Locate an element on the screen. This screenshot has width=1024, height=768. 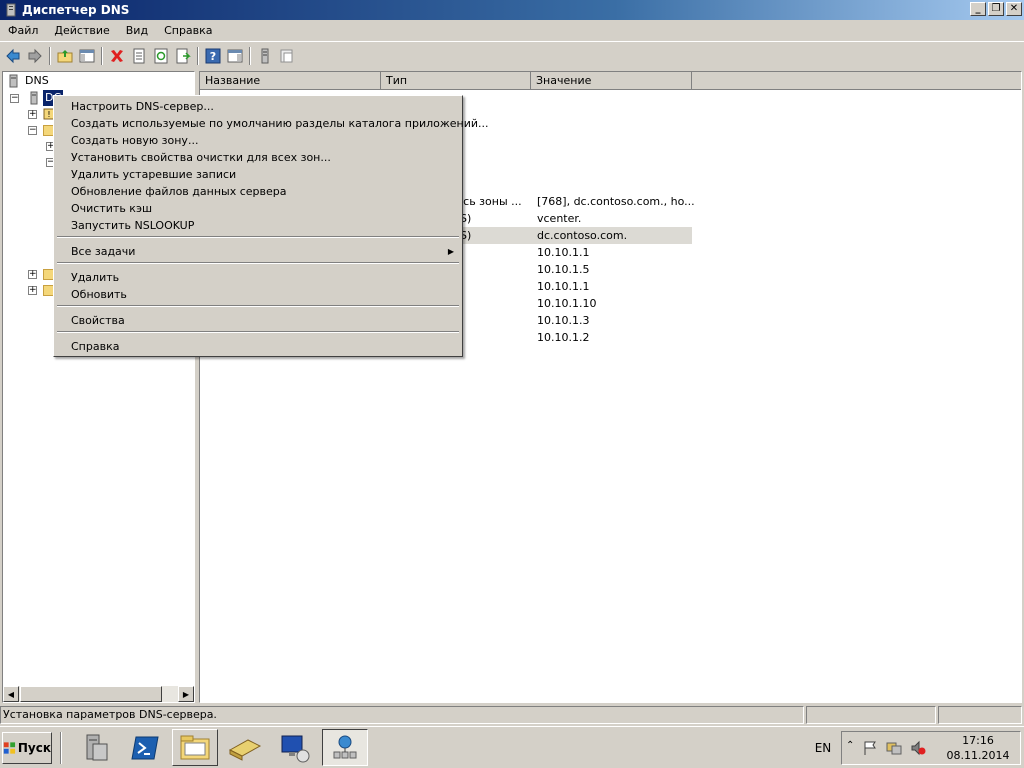
submenu-arrow-icon: ▶ is located at coordinates (450, 251).